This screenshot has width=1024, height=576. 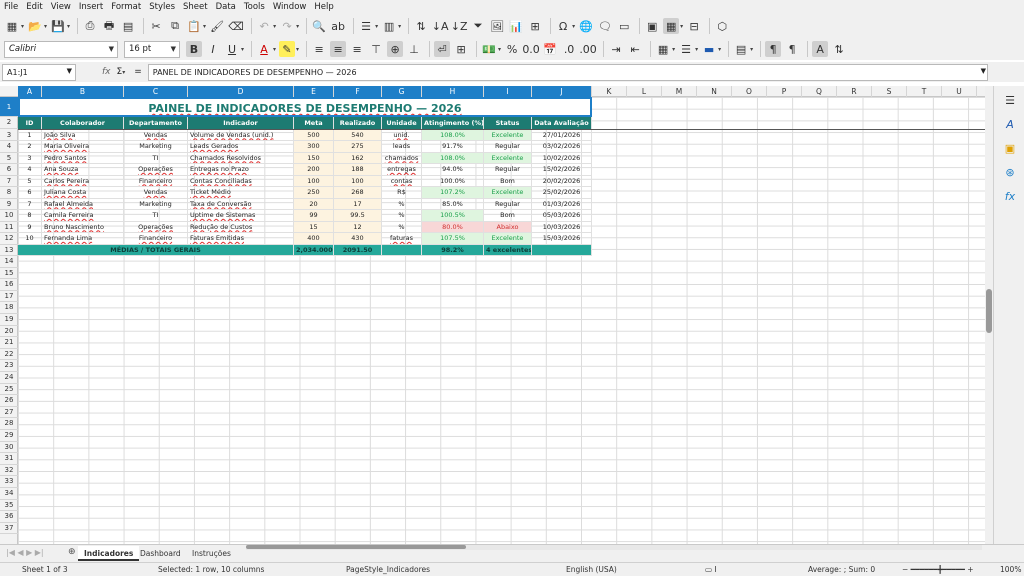 I want to click on data-cell: 91.7%, so click(x=453, y=147).